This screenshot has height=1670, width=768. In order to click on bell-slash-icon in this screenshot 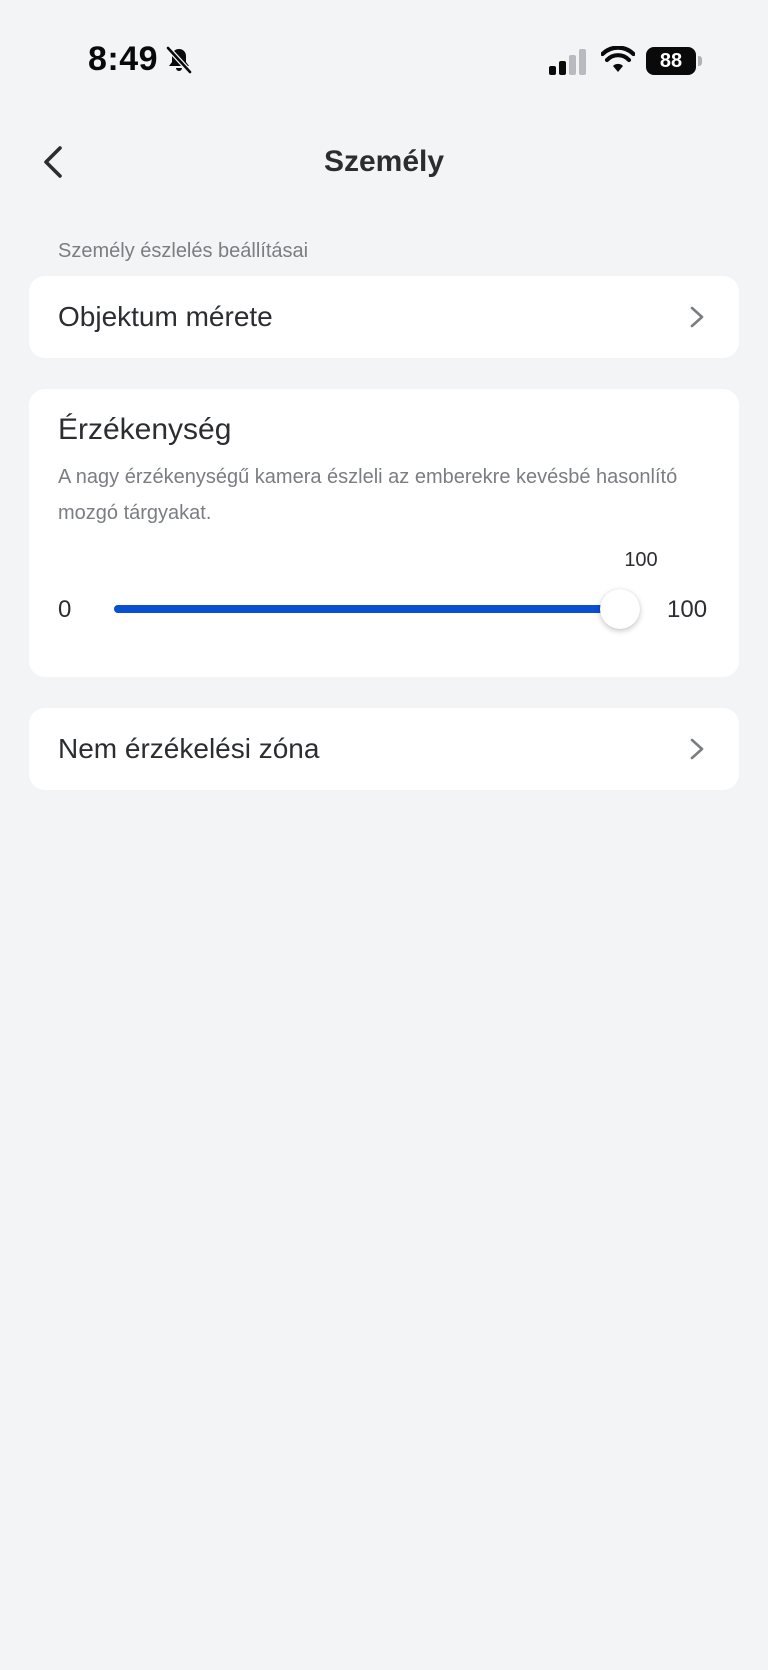, I will do `click(179, 60)`.